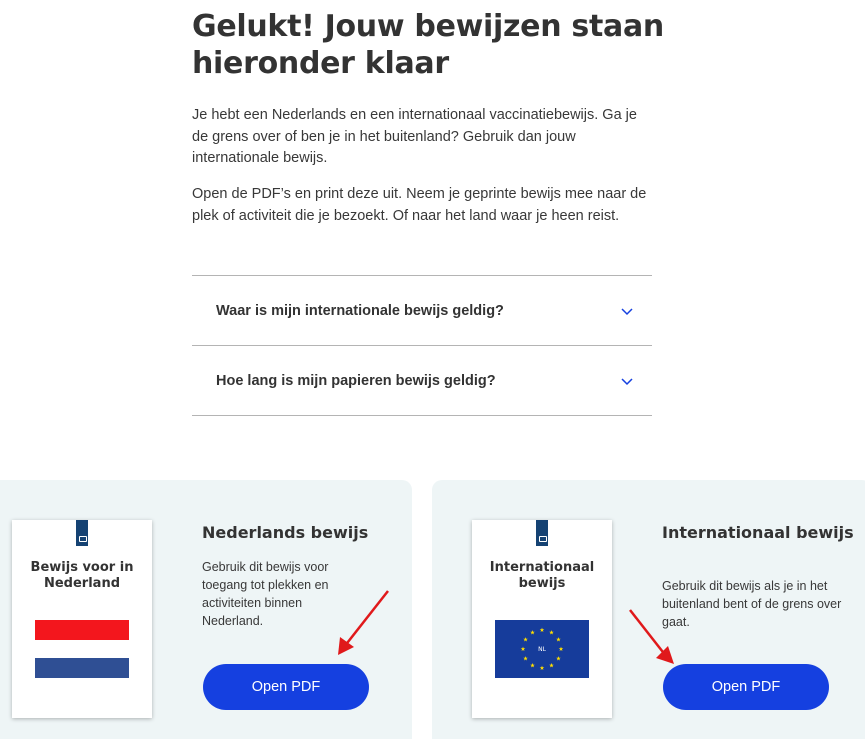  What do you see at coordinates (746, 687) in the screenshot?
I see `open-pdf-international-button: Open PDF` at bounding box center [746, 687].